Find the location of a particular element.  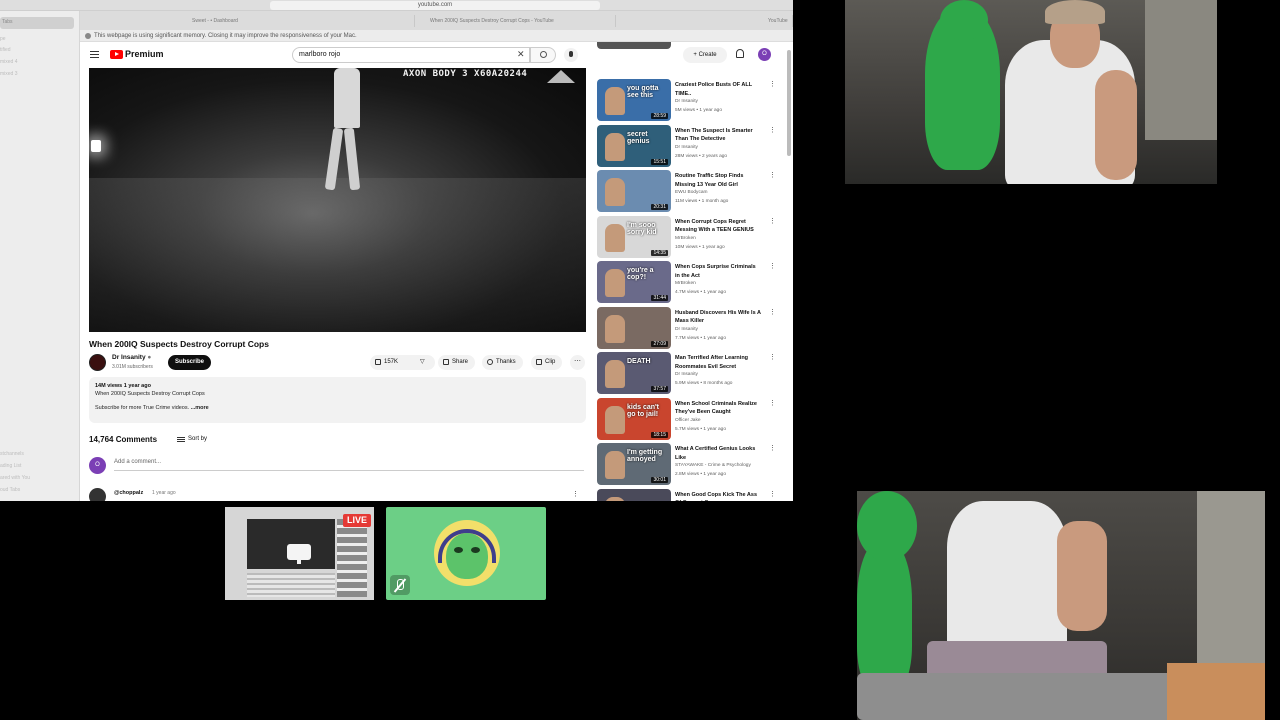

sidebar-item: Tabs is located at coordinates (7, 22).